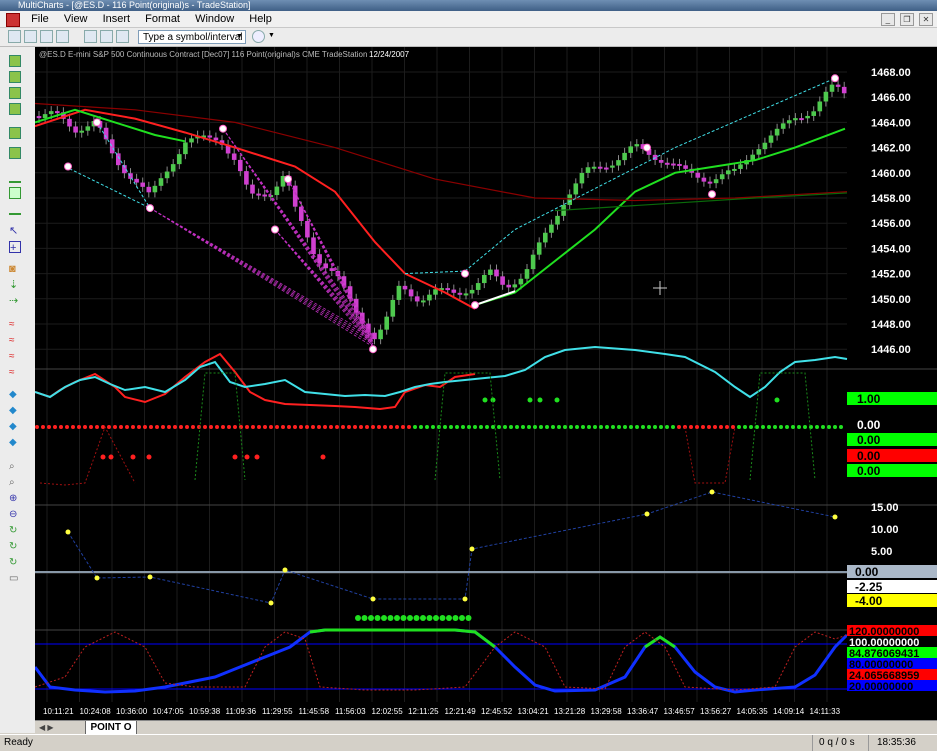 Image resolution: width=937 pixels, height=751 pixels. Describe the element at coordinates (15, 269) in the screenshot. I see `comment-icon: ◙` at that location.